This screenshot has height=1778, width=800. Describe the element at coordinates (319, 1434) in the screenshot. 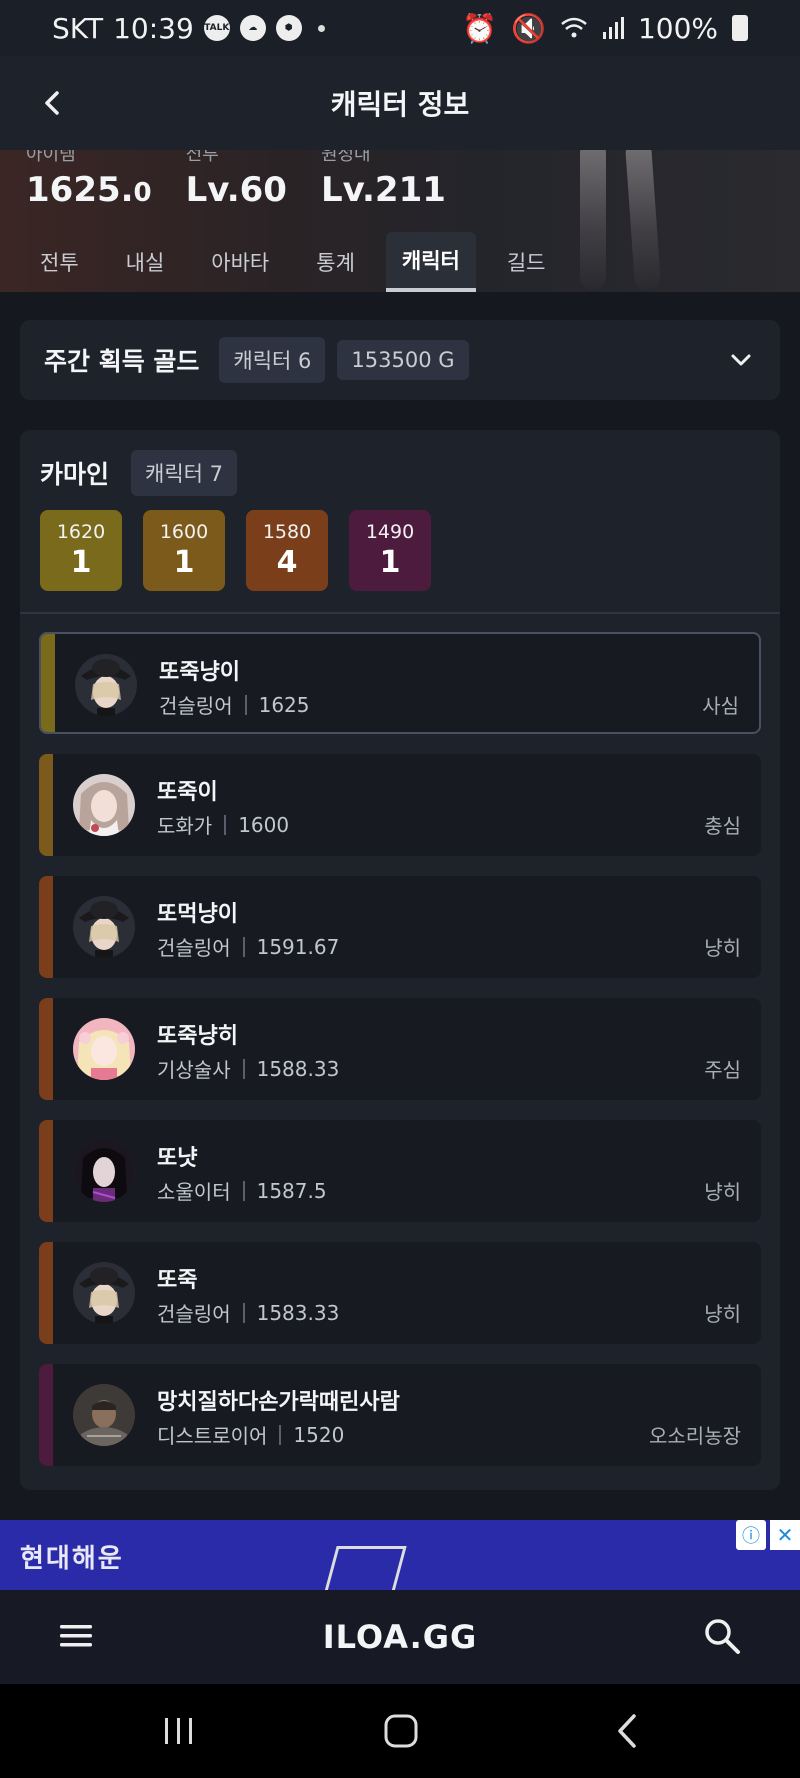

I see `character-item-level: 1520` at that location.